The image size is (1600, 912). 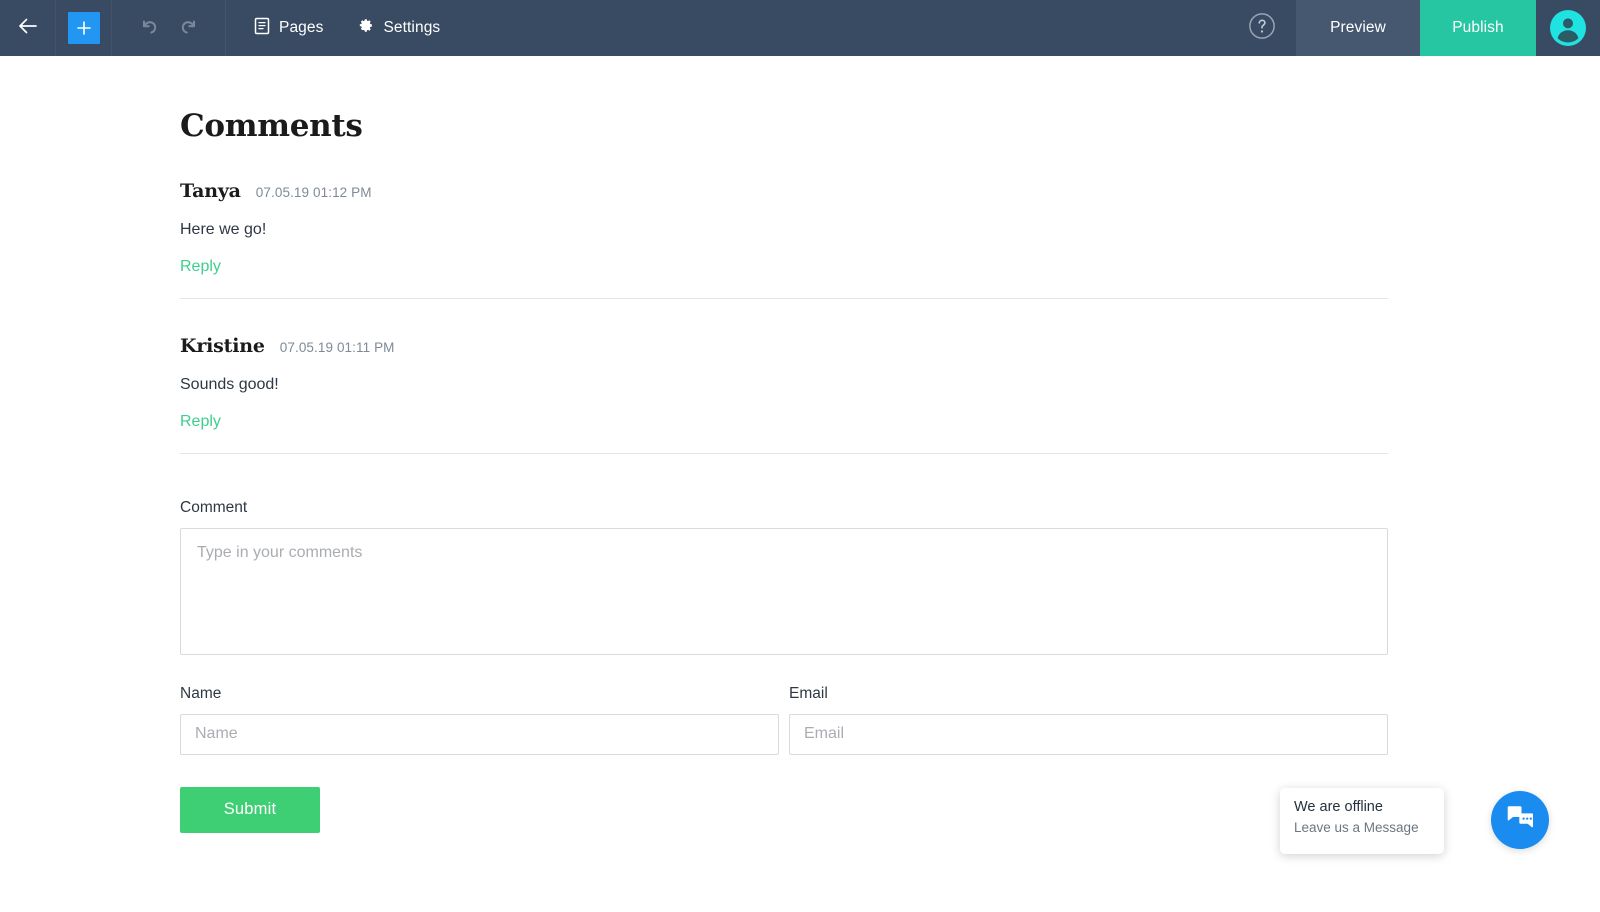 I want to click on toolbar-menu: Pages Settings, so click(x=333, y=28).